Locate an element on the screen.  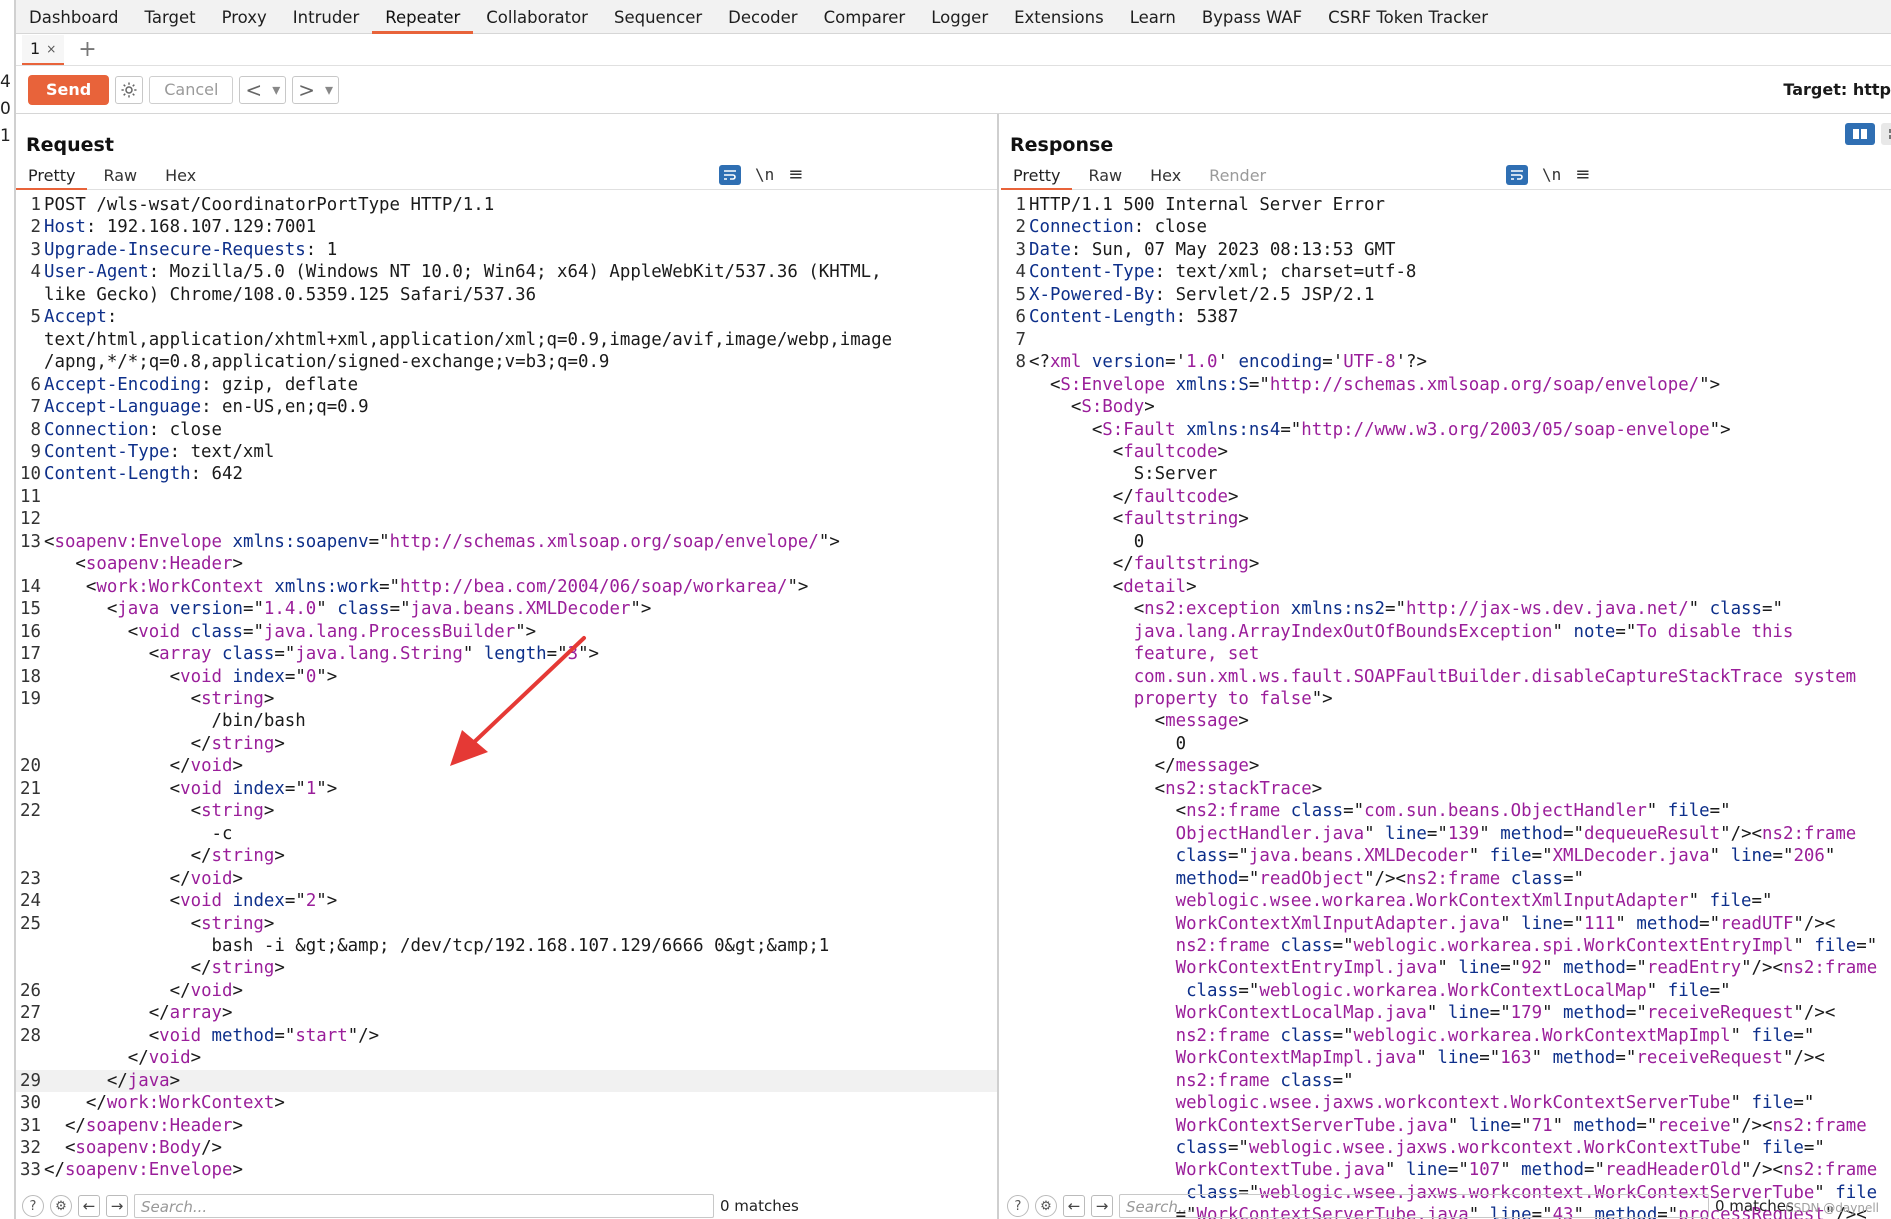
history-forward-group: > ▾ is located at coordinates (316, 89).